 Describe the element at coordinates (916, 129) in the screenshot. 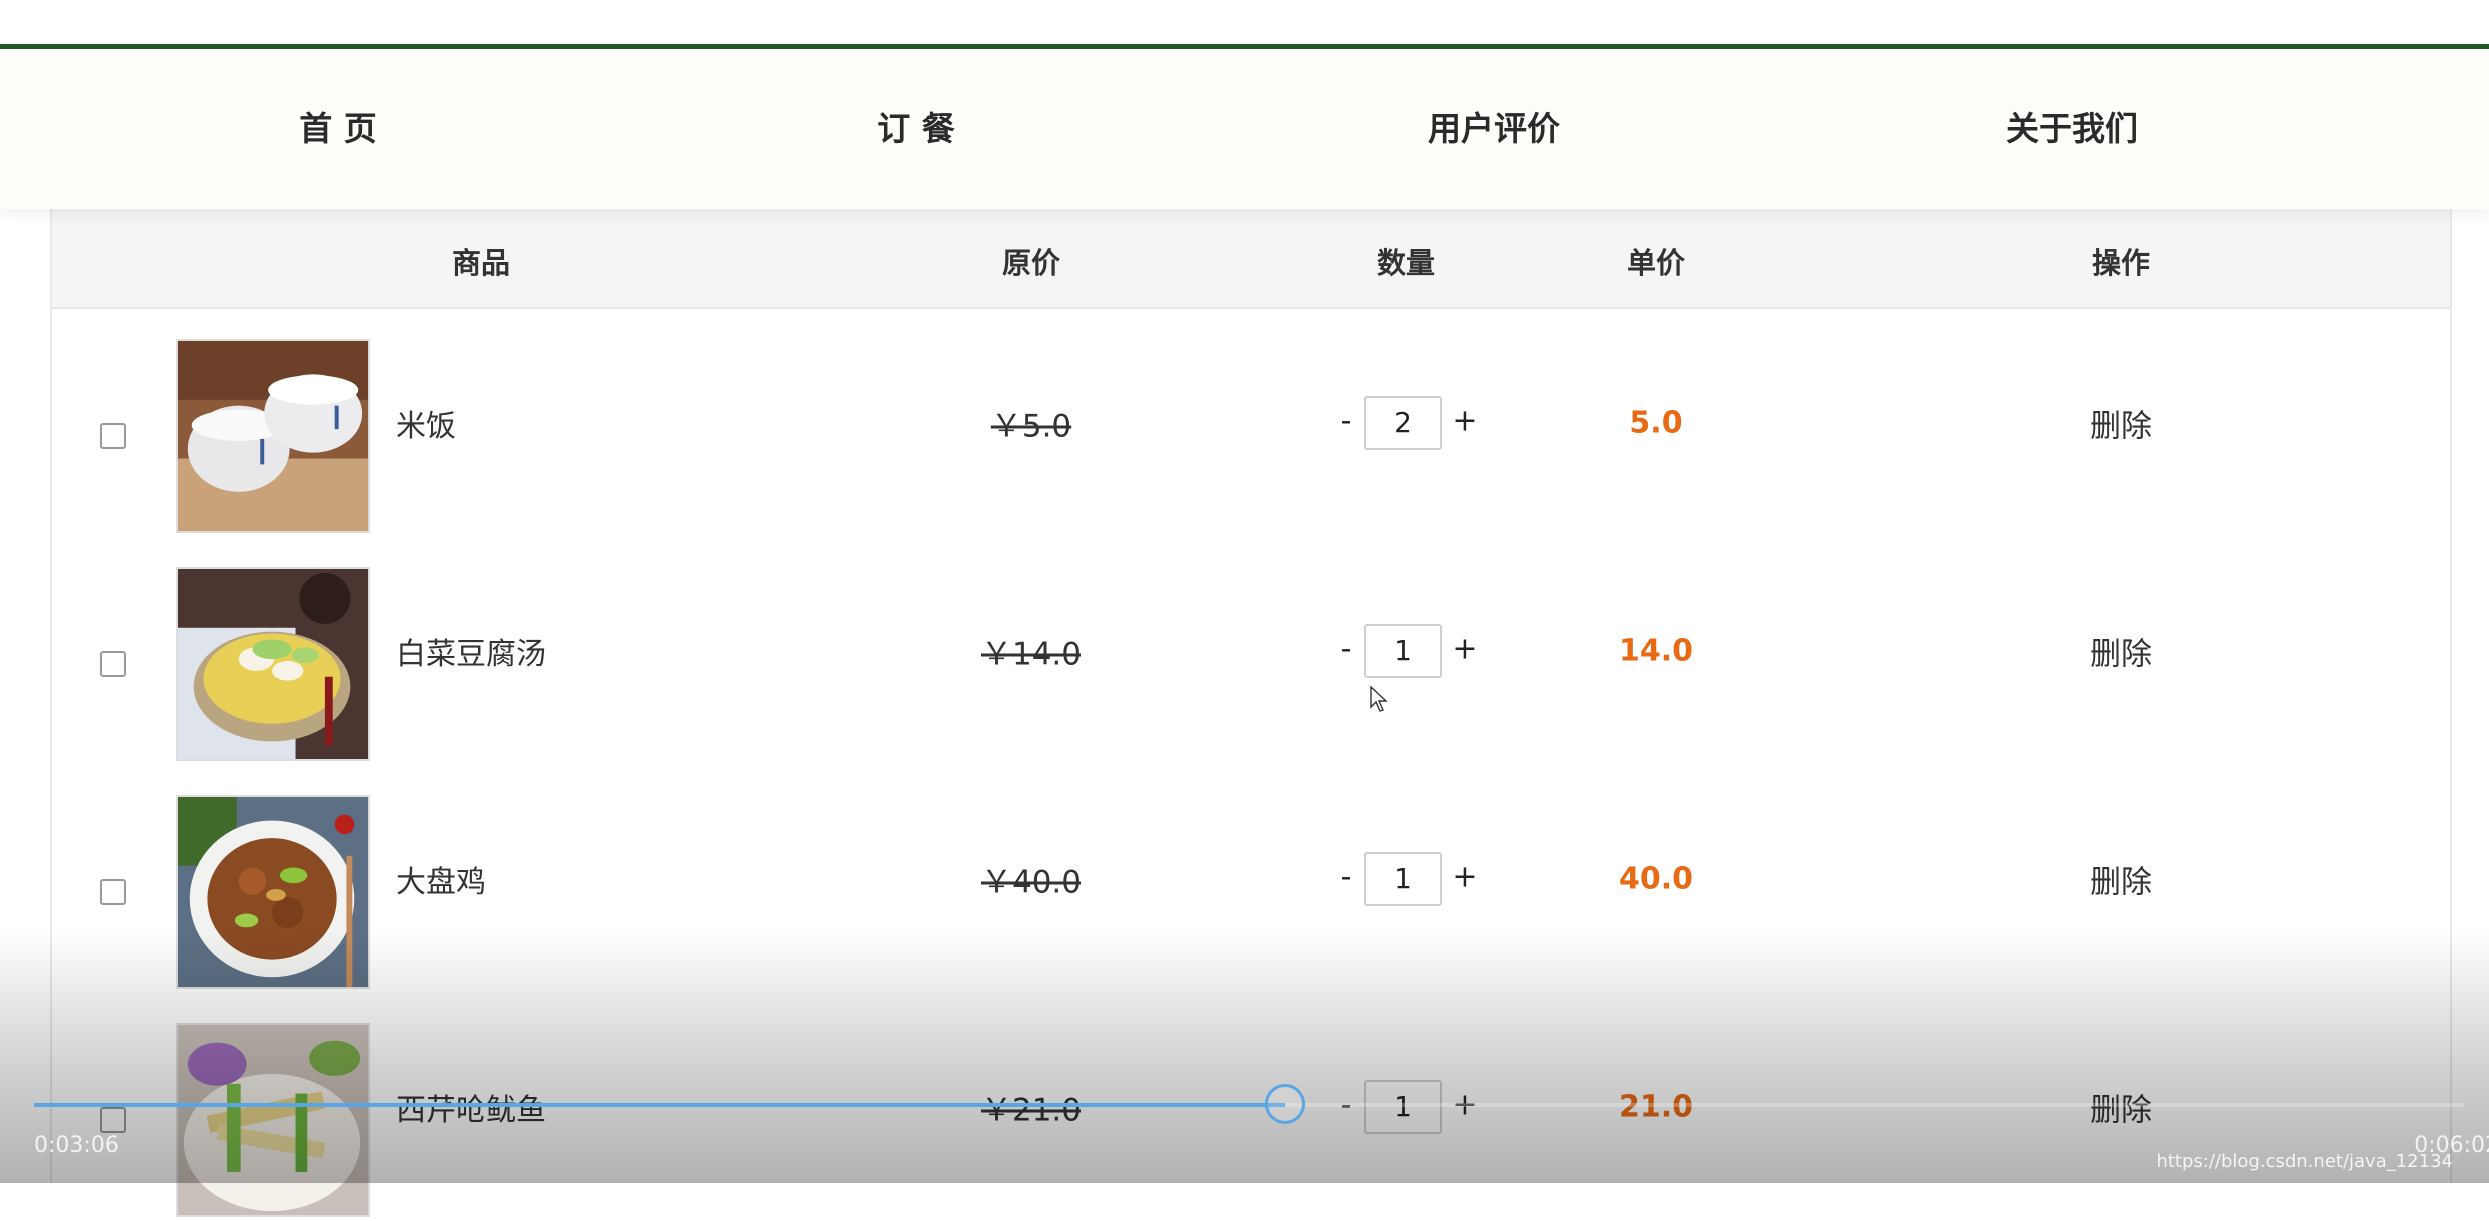

I see `nav-order: 订 餐` at that location.